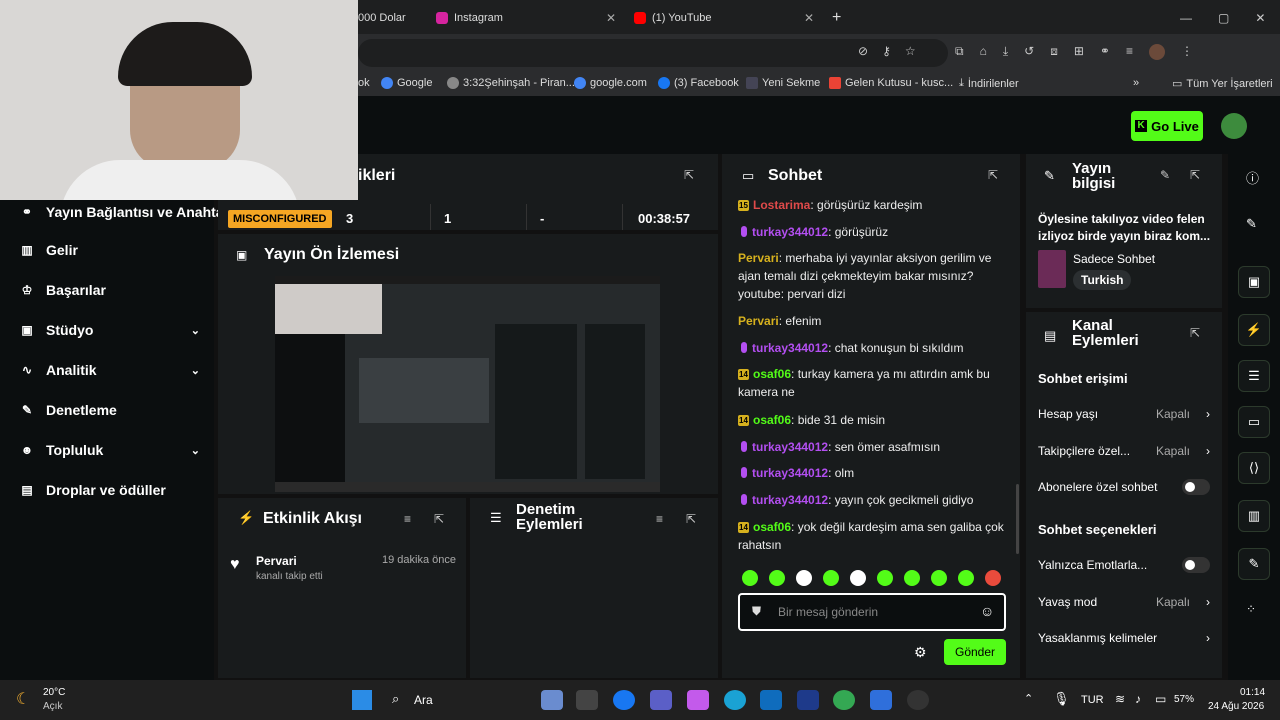 The image size is (1280, 720). Describe the element at coordinates (983, 52) in the screenshot. I see `lock-icon: ⌂` at that location.